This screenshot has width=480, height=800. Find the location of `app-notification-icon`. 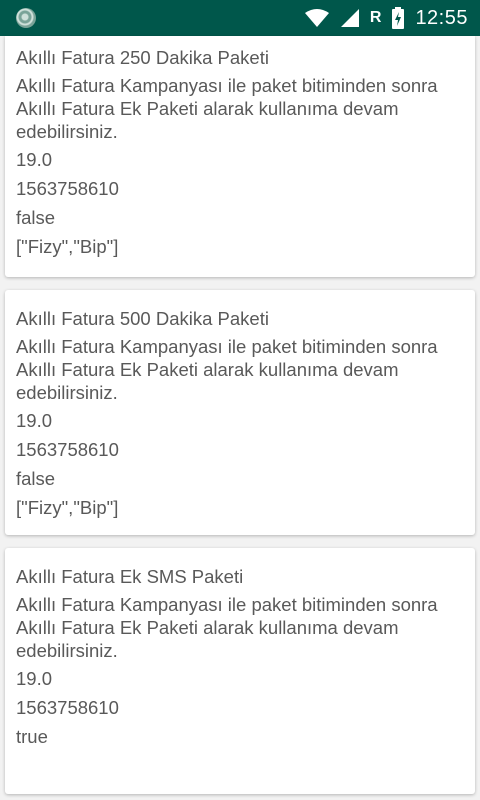

app-notification-icon is located at coordinates (26, 18).